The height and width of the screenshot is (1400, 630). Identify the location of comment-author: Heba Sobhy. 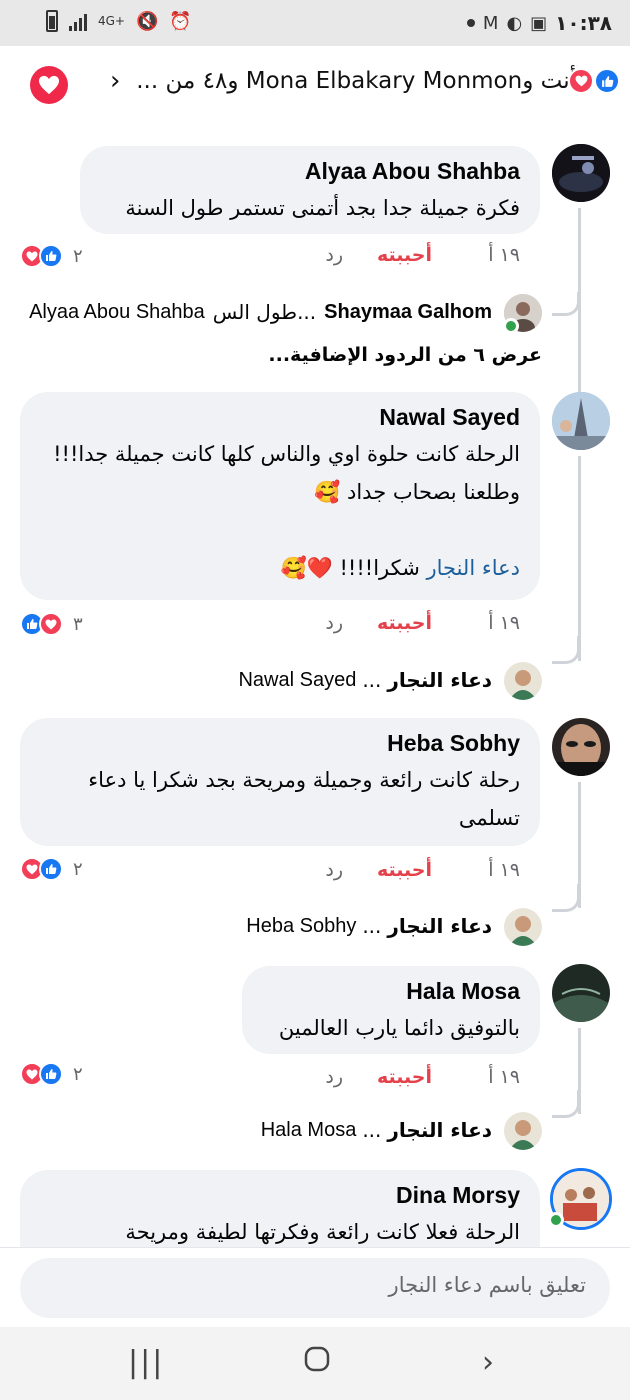
(280, 743).